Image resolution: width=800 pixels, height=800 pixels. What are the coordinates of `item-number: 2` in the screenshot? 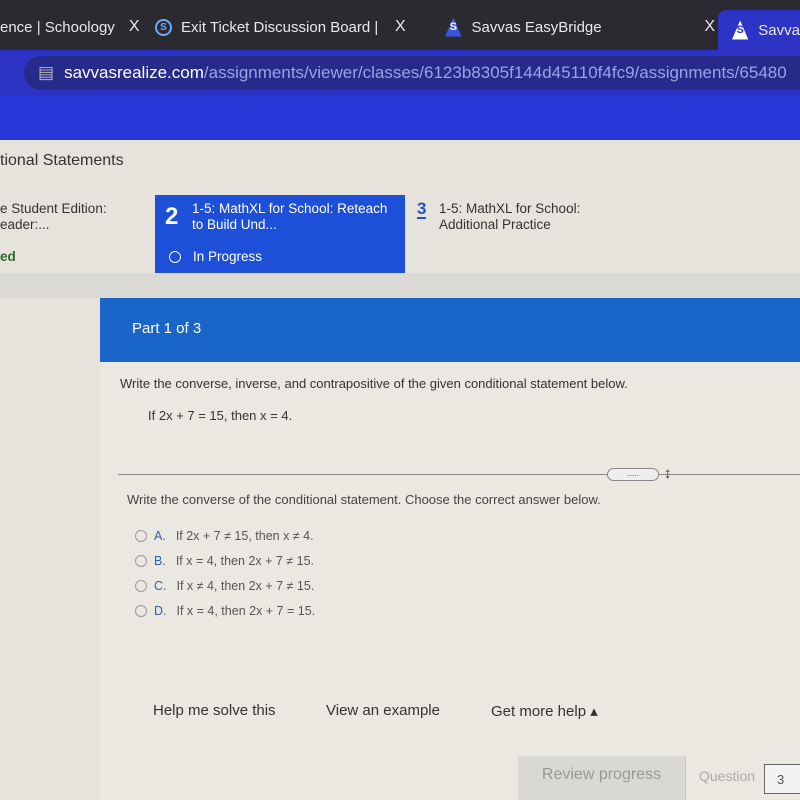 It's located at (172, 216).